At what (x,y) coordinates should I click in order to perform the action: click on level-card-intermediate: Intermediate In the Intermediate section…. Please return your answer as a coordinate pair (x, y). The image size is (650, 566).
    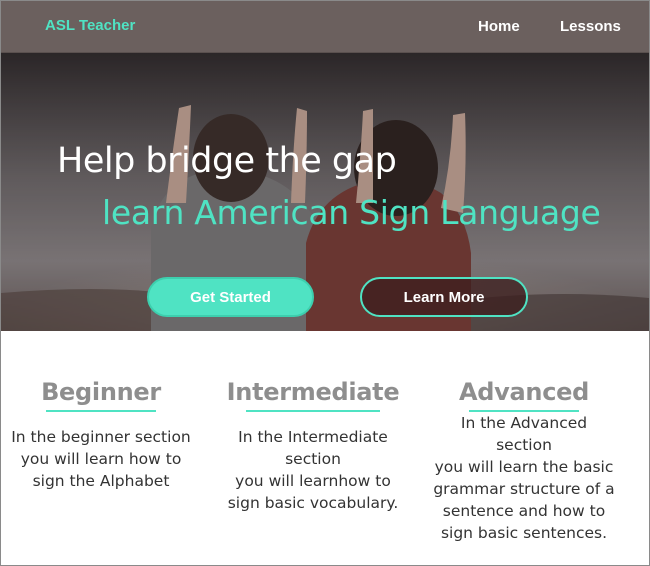
    Looking at the image, I should click on (313, 446).